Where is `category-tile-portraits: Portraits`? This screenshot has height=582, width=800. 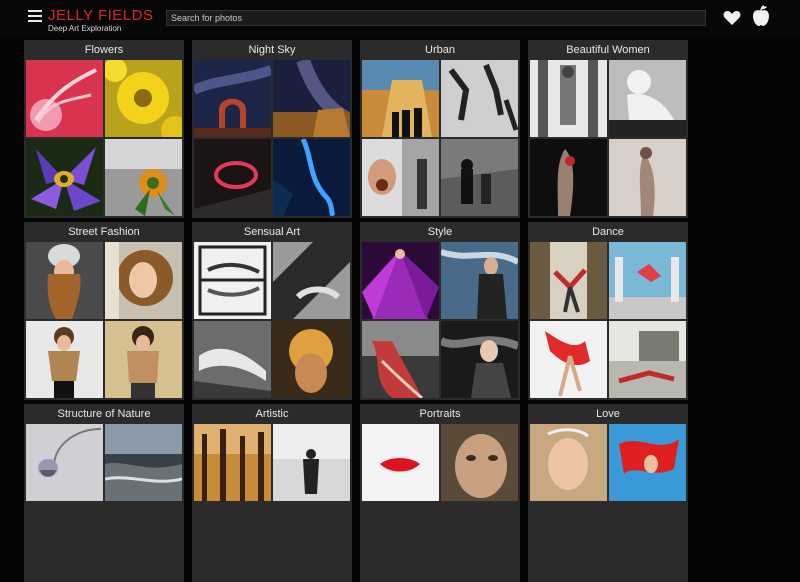 category-tile-portraits: Portraits is located at coordinates (440, 493).